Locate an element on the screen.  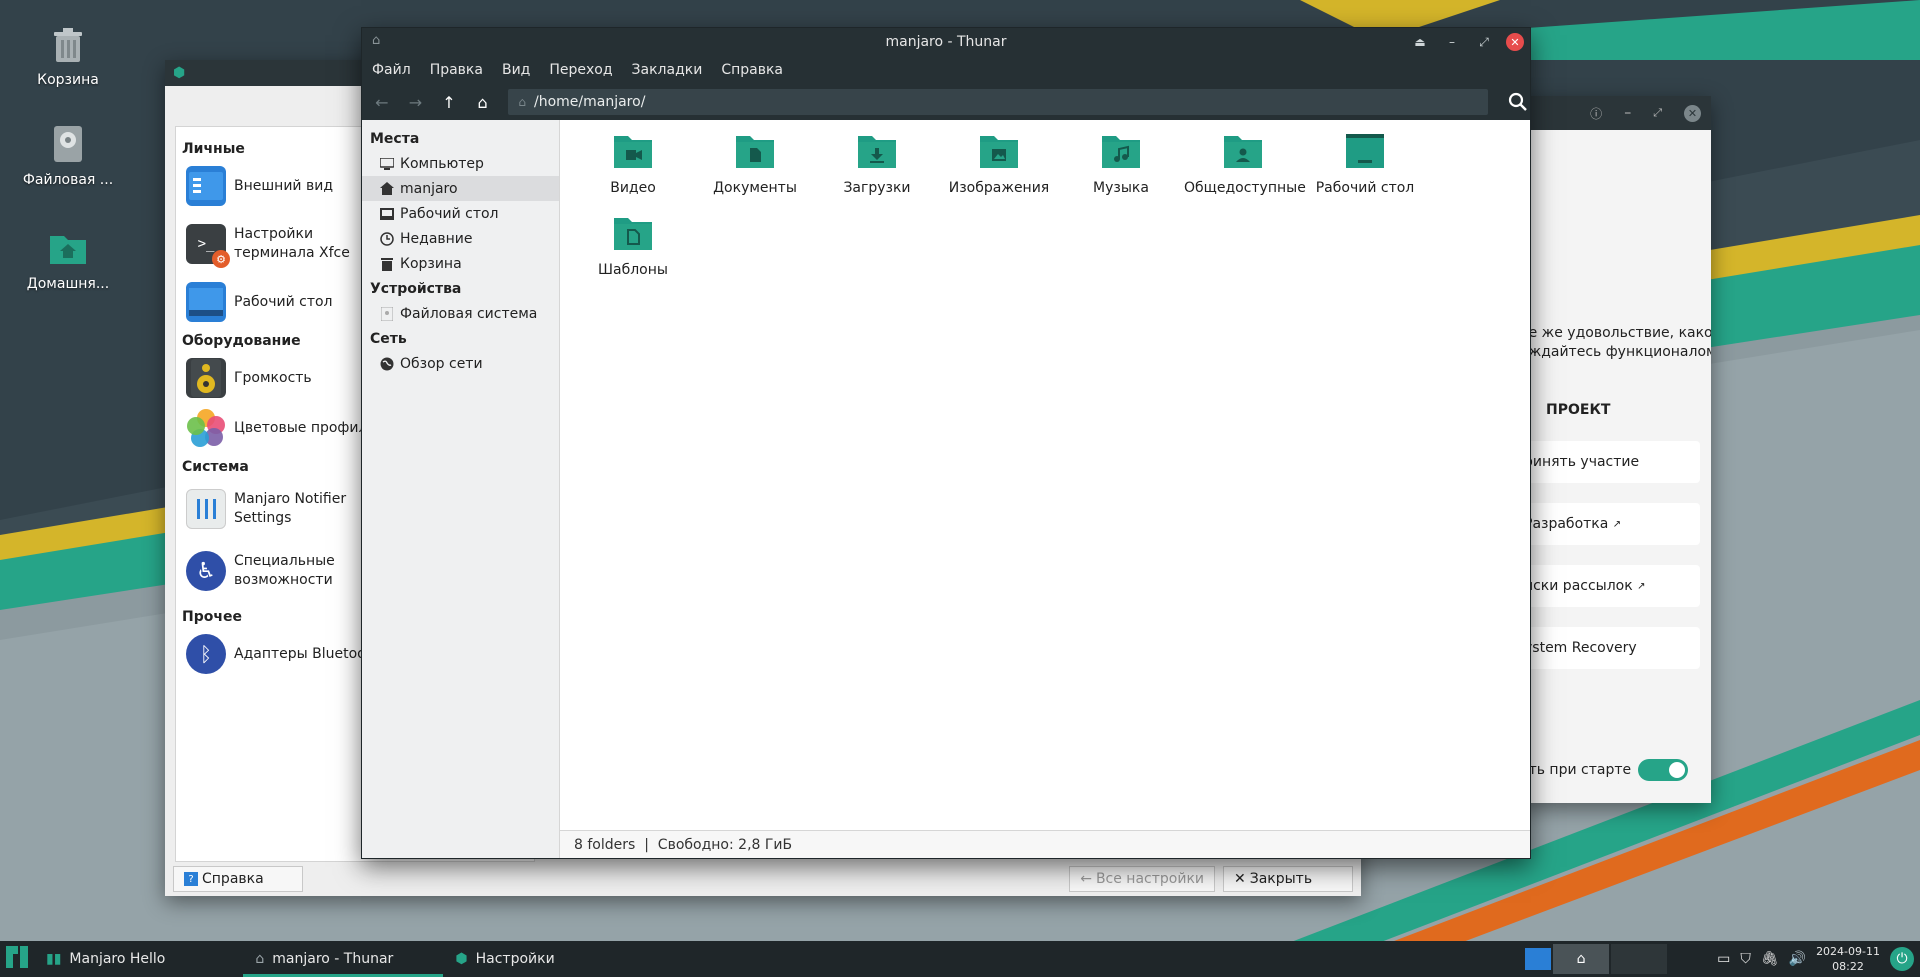
sidebar-item-desktop: Рабочий стол is located at coordinates (460, 213).